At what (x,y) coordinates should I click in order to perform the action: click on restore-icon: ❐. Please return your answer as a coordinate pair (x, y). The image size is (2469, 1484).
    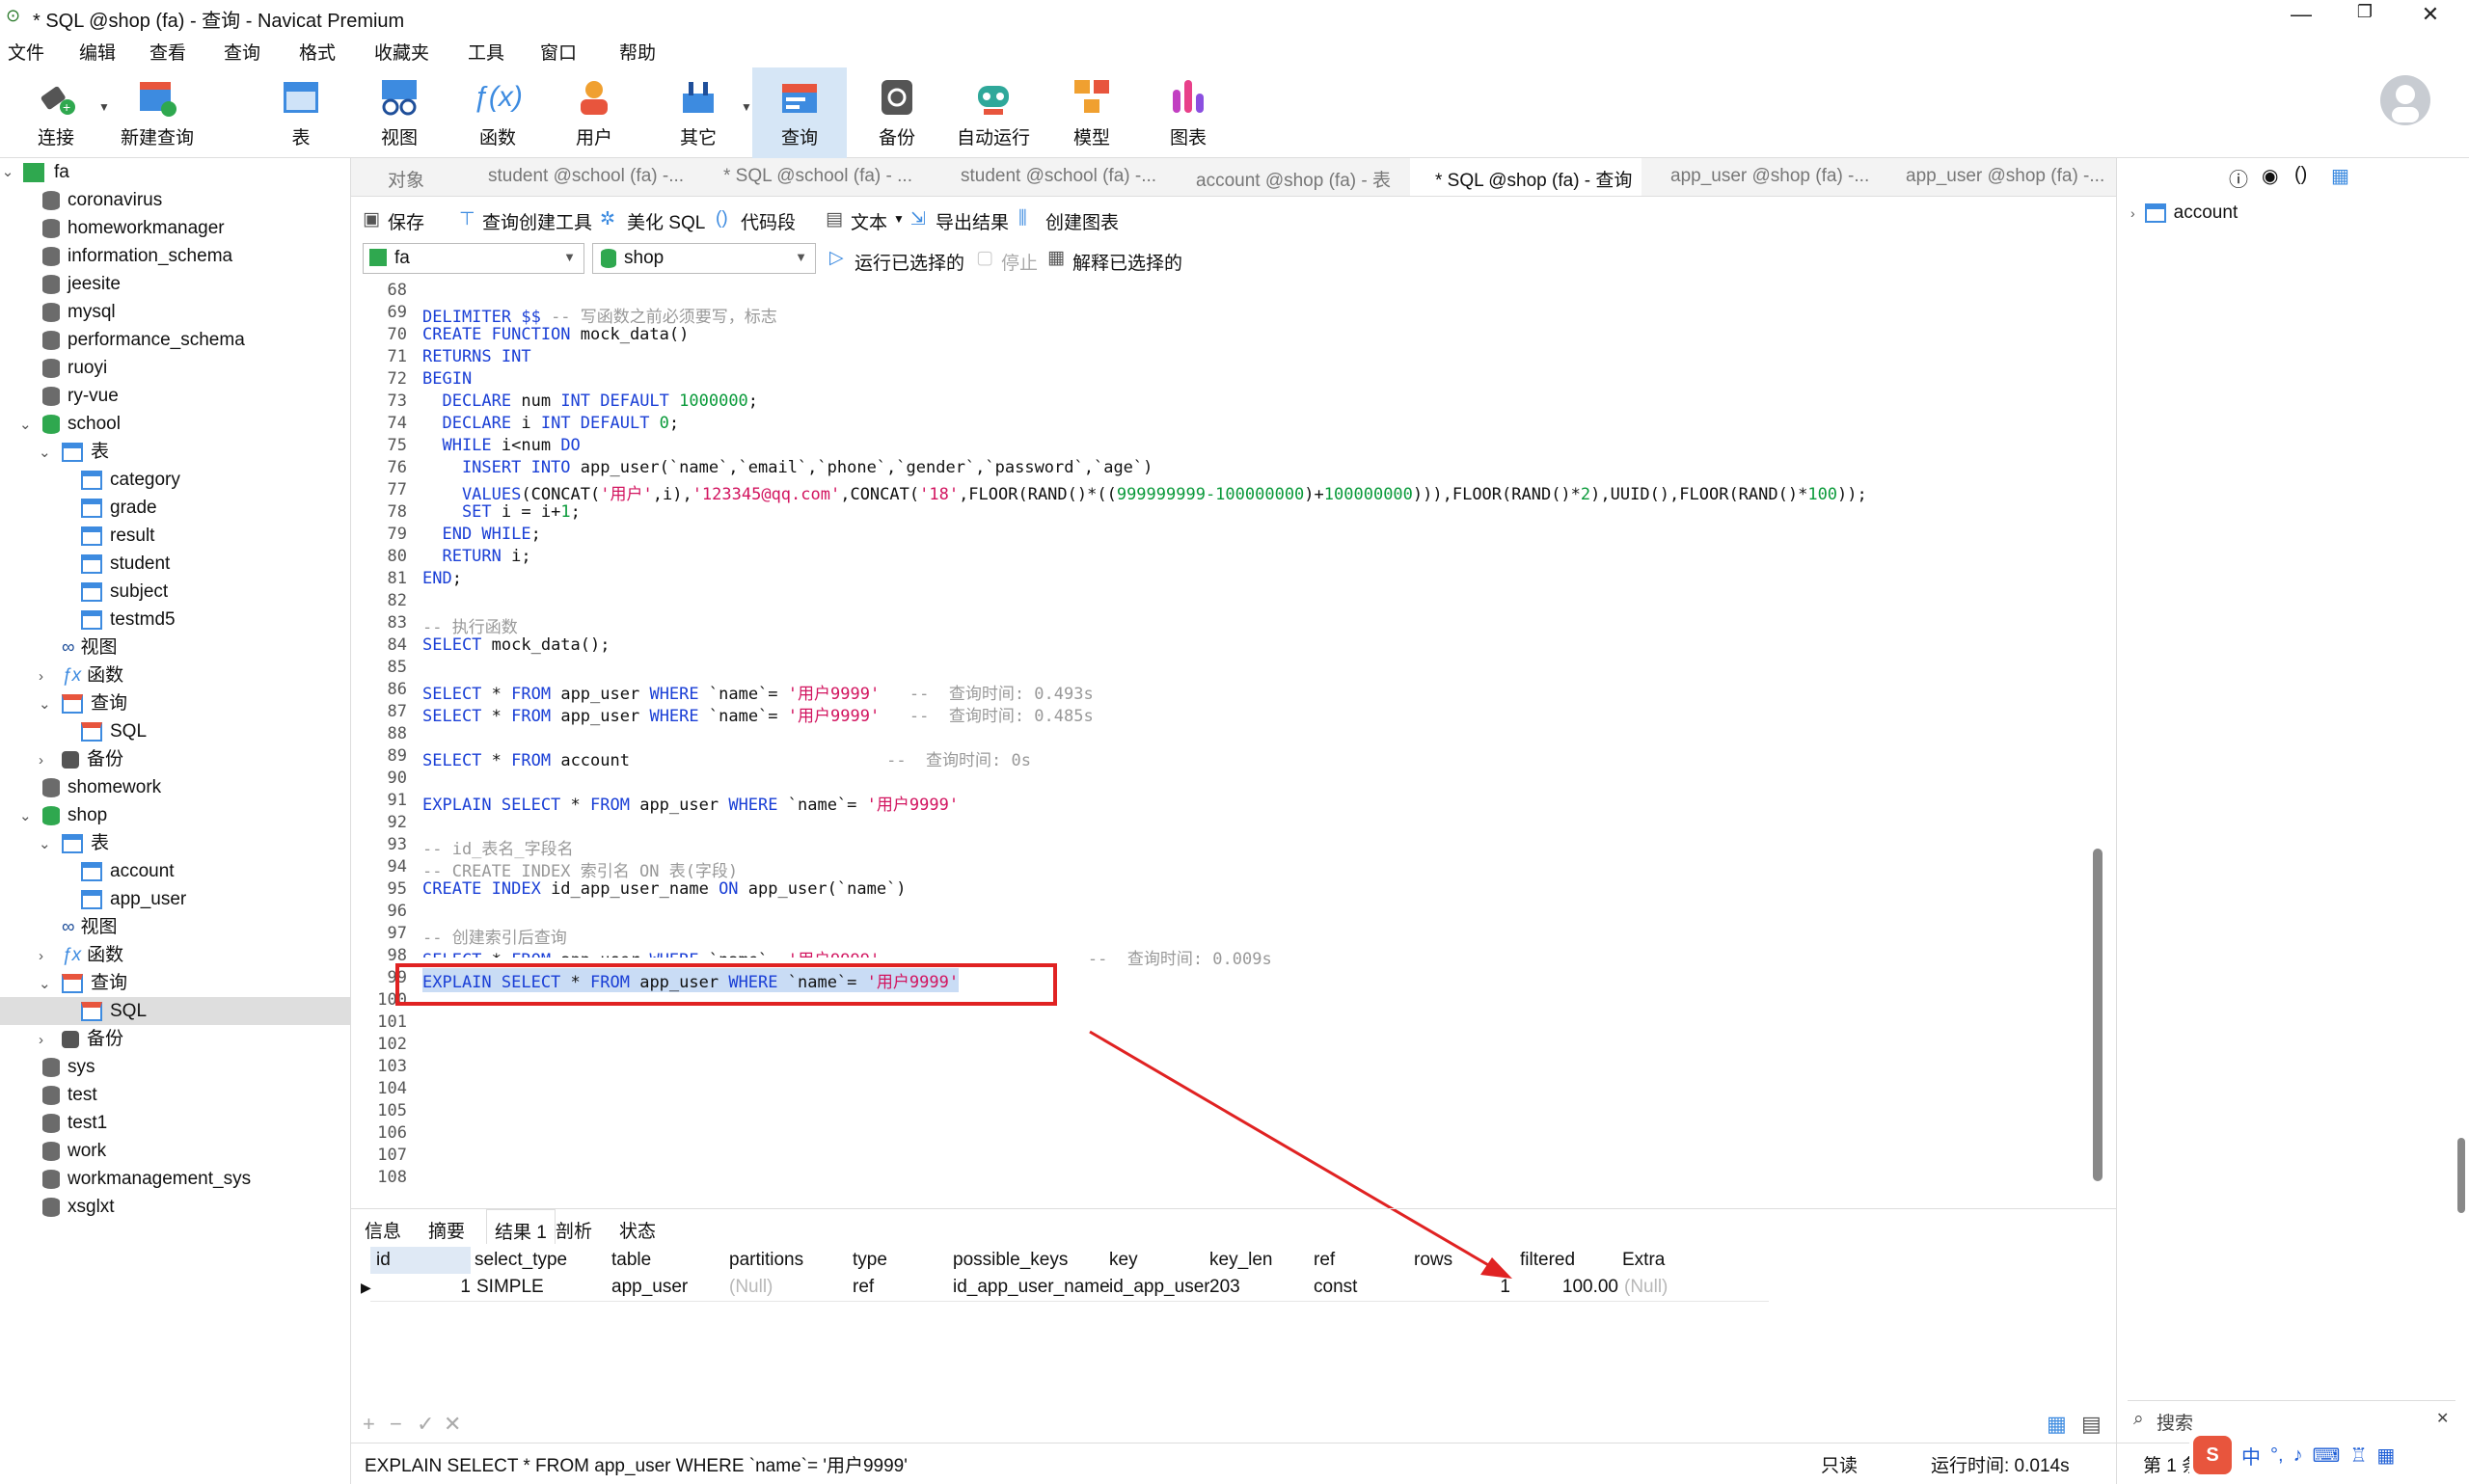
    Looking at the image, I should click on (2365, 12).